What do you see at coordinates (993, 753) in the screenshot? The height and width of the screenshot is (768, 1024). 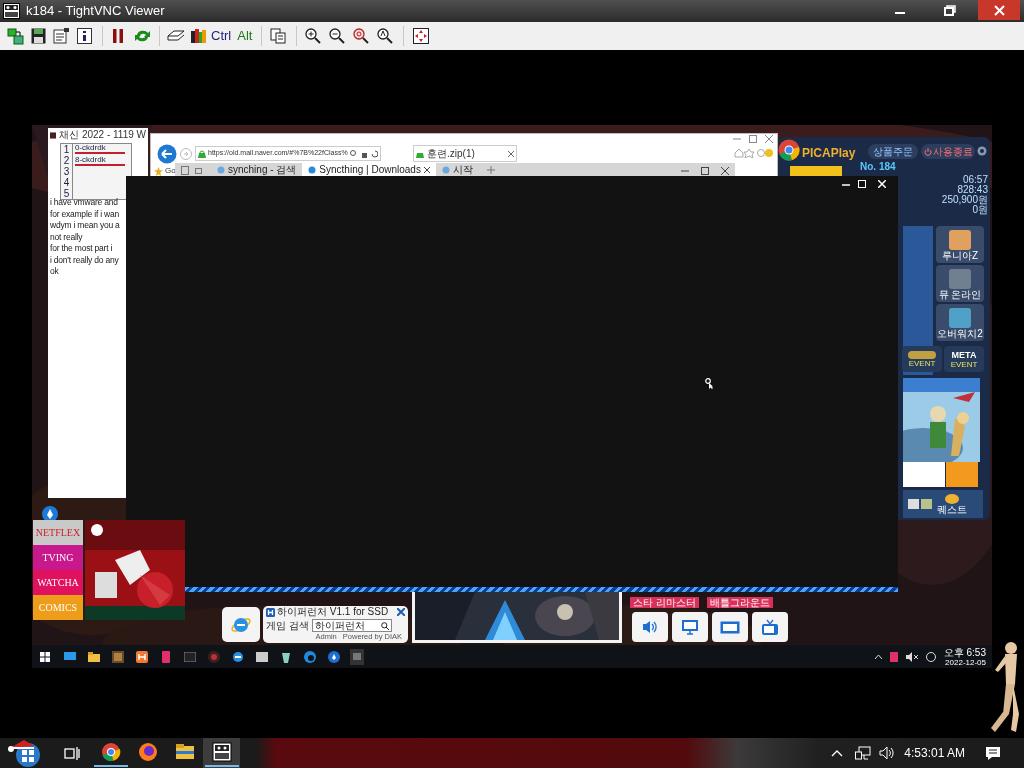 I see `notification-icon` at bounding box center [993, 753].